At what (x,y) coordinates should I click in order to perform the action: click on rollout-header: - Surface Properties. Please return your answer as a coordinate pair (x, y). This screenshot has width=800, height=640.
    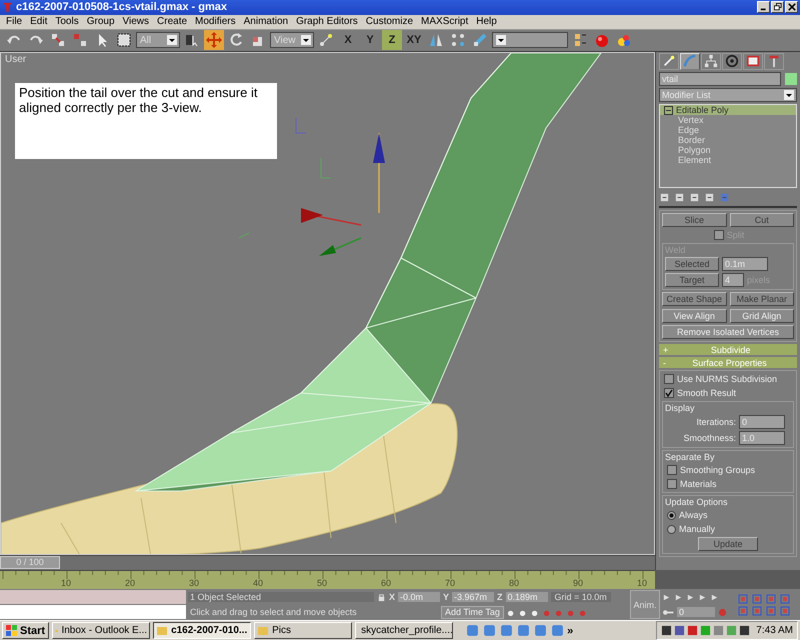
    Looking at the image, I should click on (728, 362).